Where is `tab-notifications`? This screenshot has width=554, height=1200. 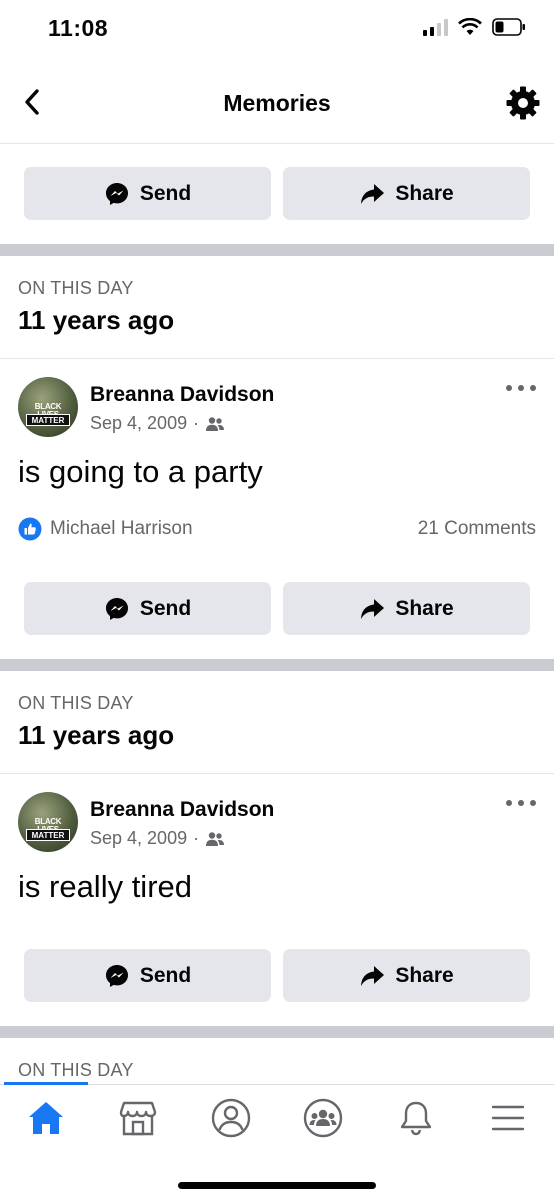
tab-notifications is located at coordinates (416, 1118).